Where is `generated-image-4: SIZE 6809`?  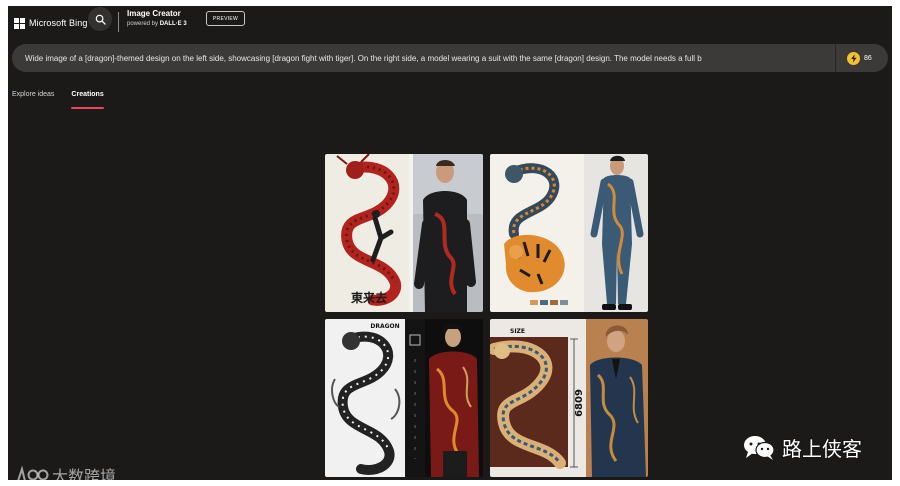
generated-image-4: SIZE 6809 is located at coordinates (569, 398).